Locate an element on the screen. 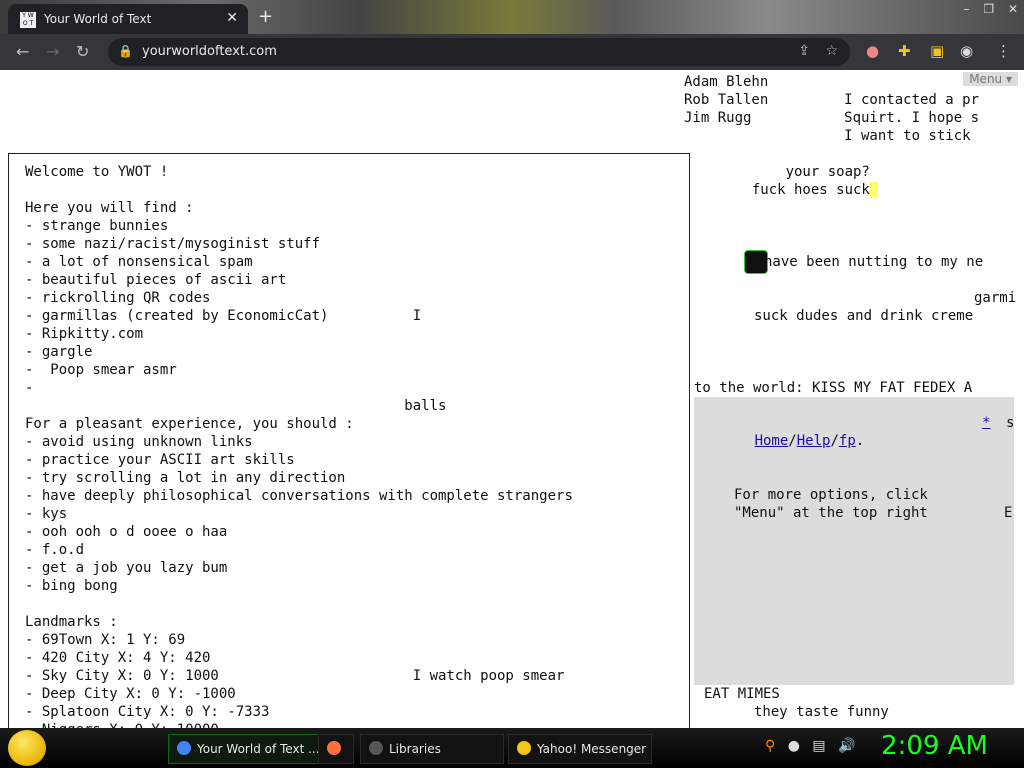  start-button-smiley-icon is located at coordinates (27, 748).